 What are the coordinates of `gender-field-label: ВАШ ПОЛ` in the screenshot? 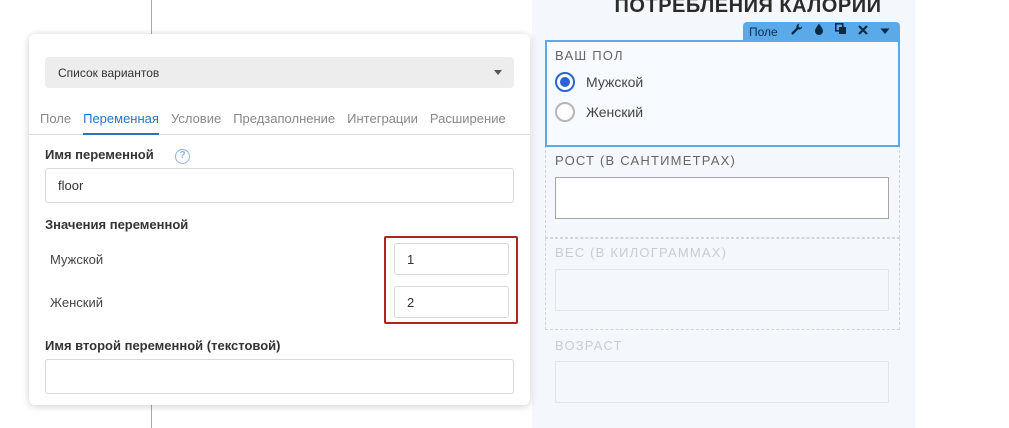 It's located at (589, 55).